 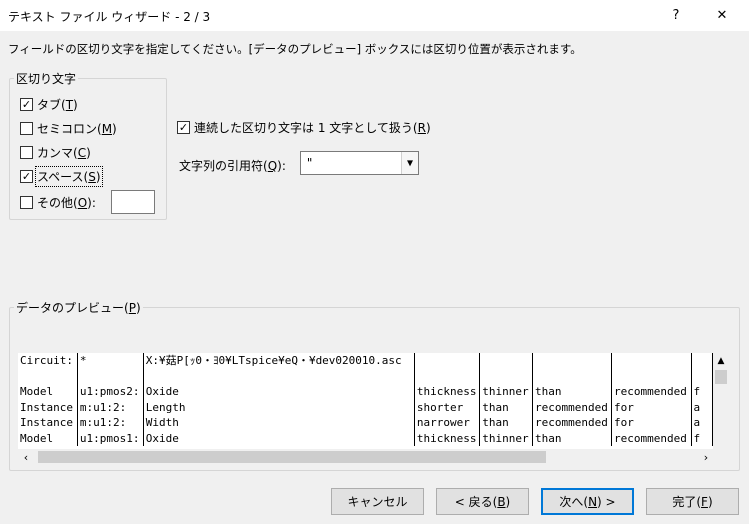 I want to click on preview-cell: u1:pmos2:, so click(x=110, y=392).